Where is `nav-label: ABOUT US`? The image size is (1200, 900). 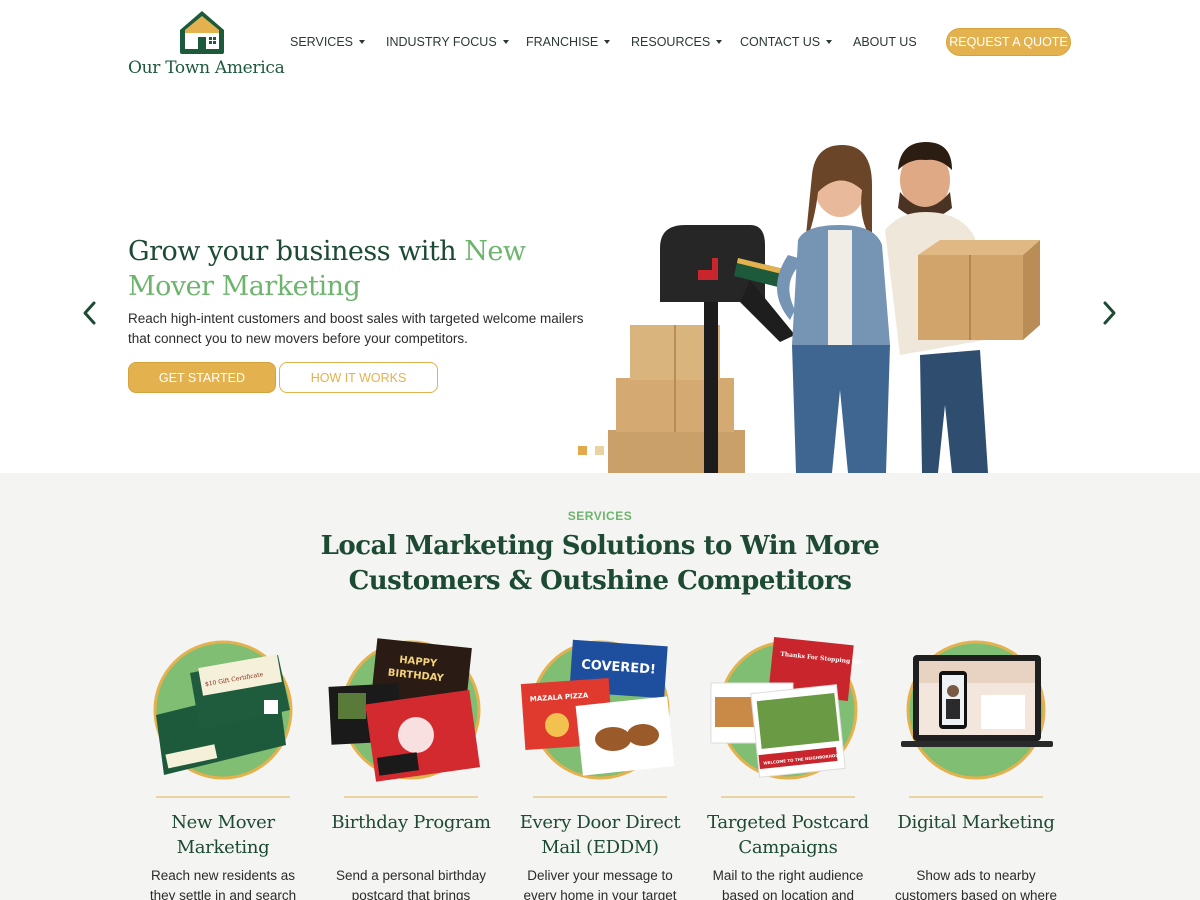 nav-label: ABOUT US is located at coordinates (885, 42).